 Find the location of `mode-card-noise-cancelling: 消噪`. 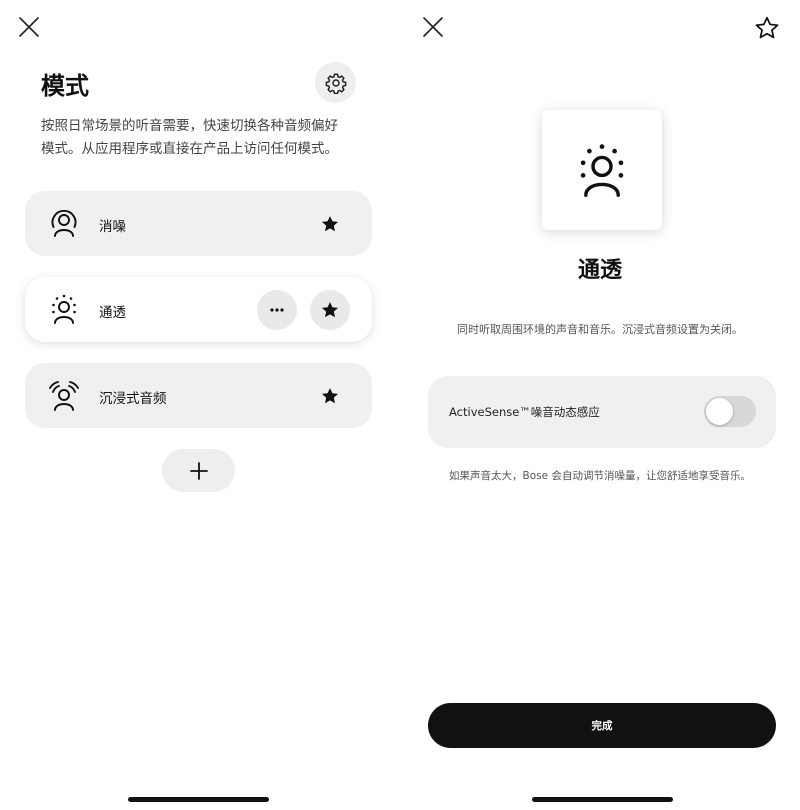

mode-card-noise-cancelling: 消噪 is located at coordinates (198, 223).